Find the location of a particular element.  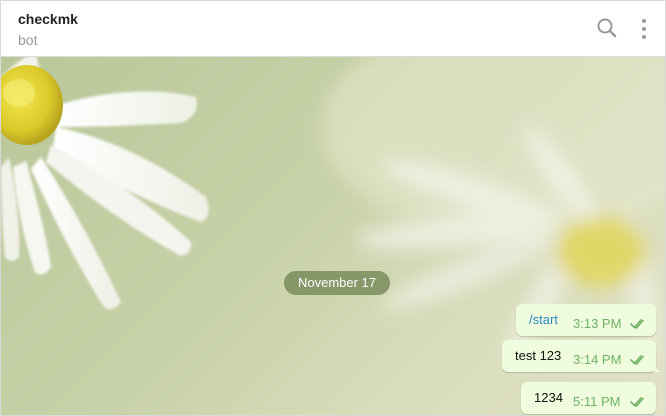

message-bubble: 1234 5:11 PM is located at coordinates (588, 398).